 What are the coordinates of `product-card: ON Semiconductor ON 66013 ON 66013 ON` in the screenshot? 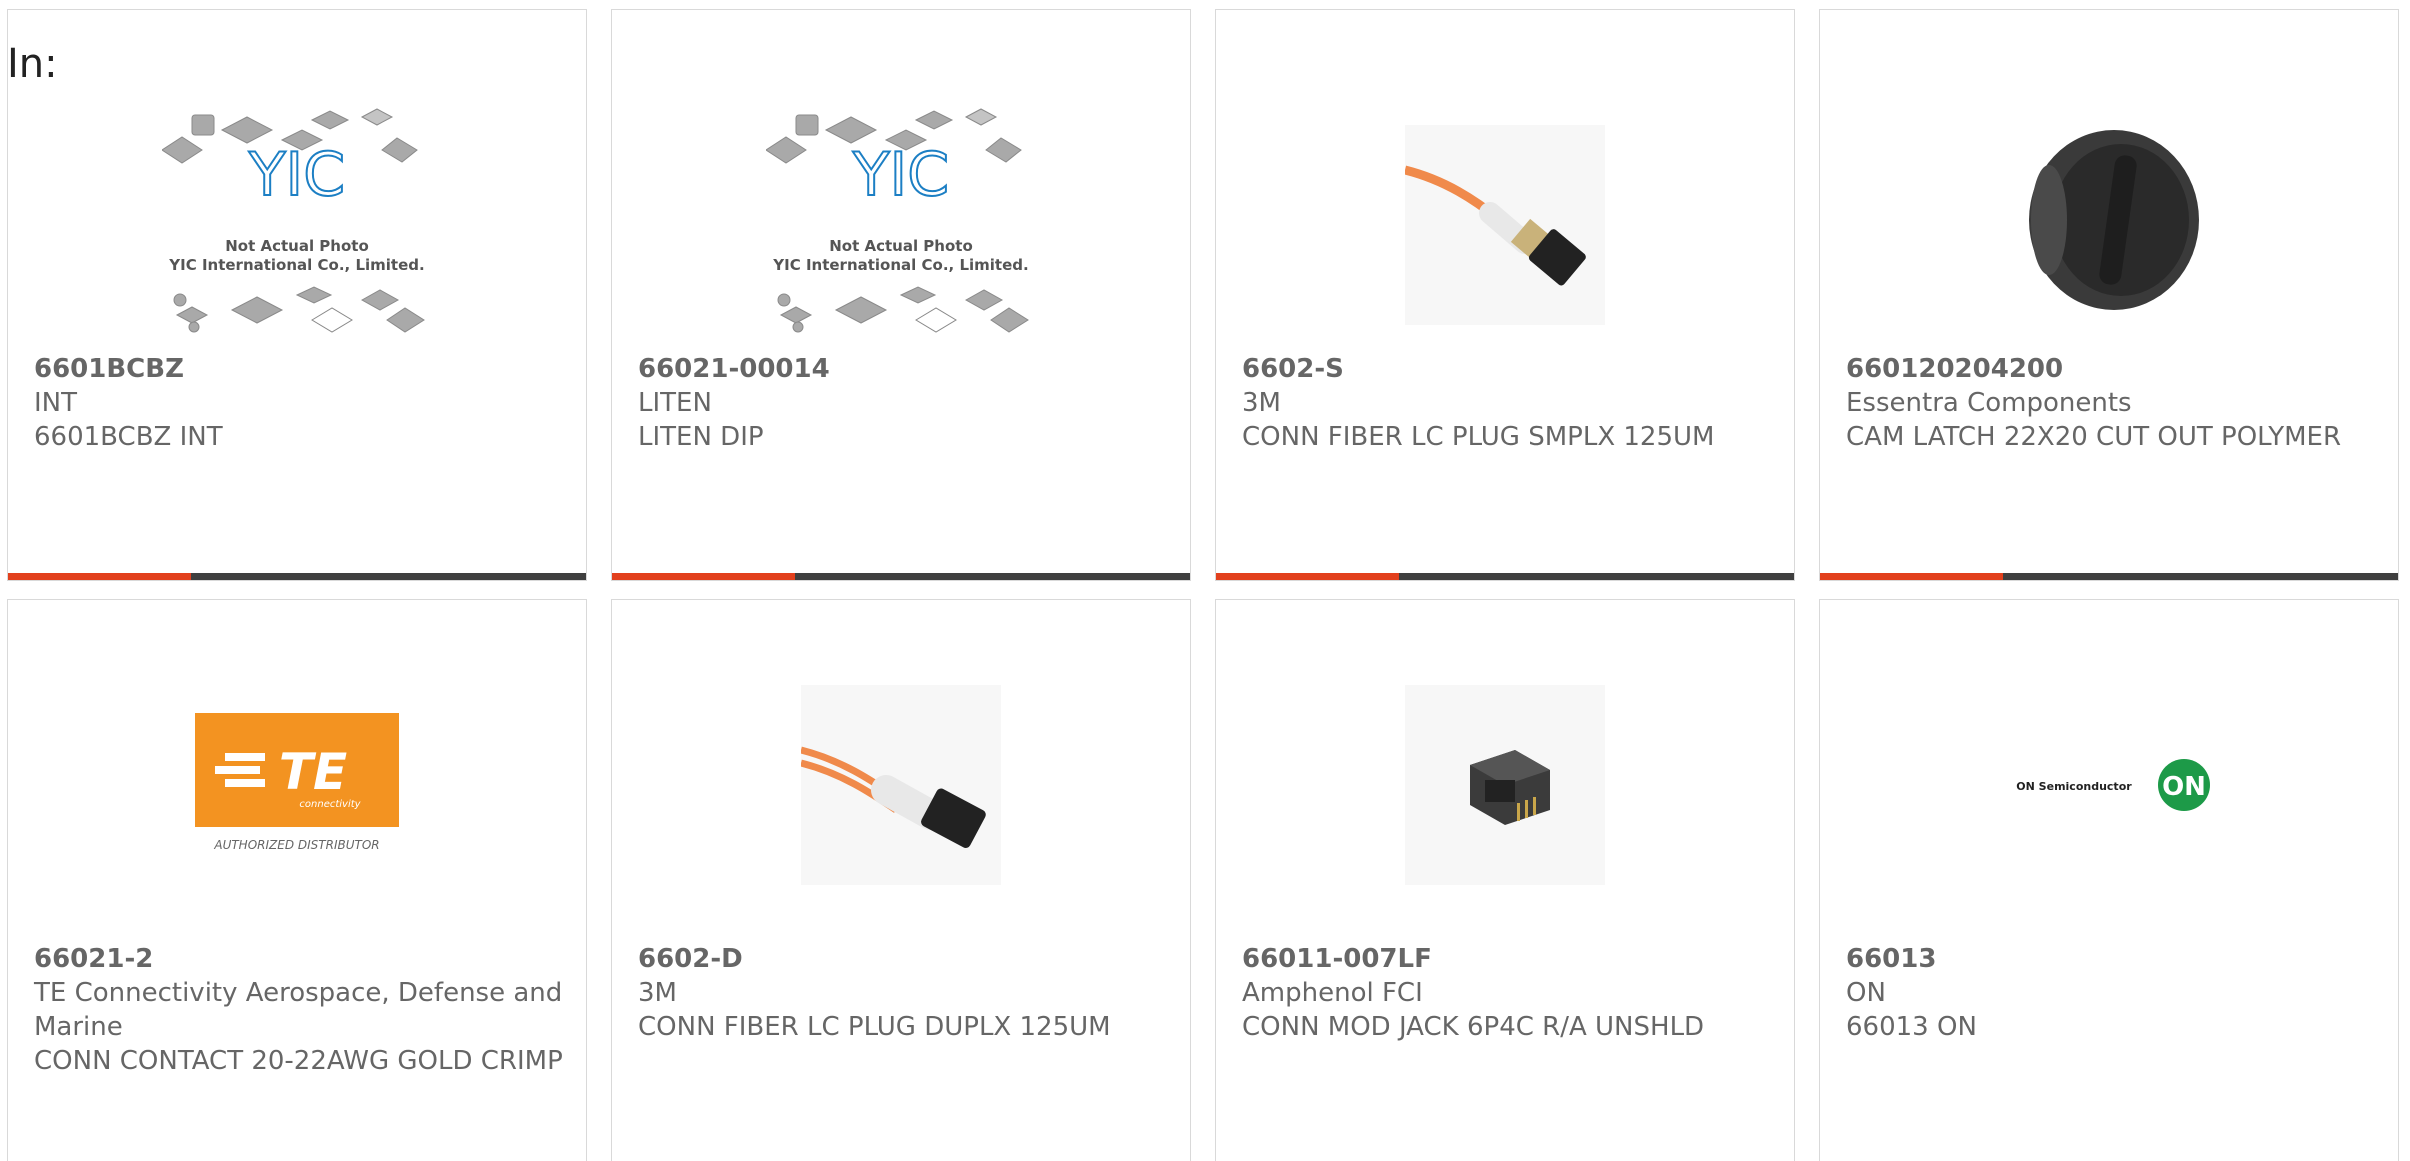 It's located at (2109, 880).